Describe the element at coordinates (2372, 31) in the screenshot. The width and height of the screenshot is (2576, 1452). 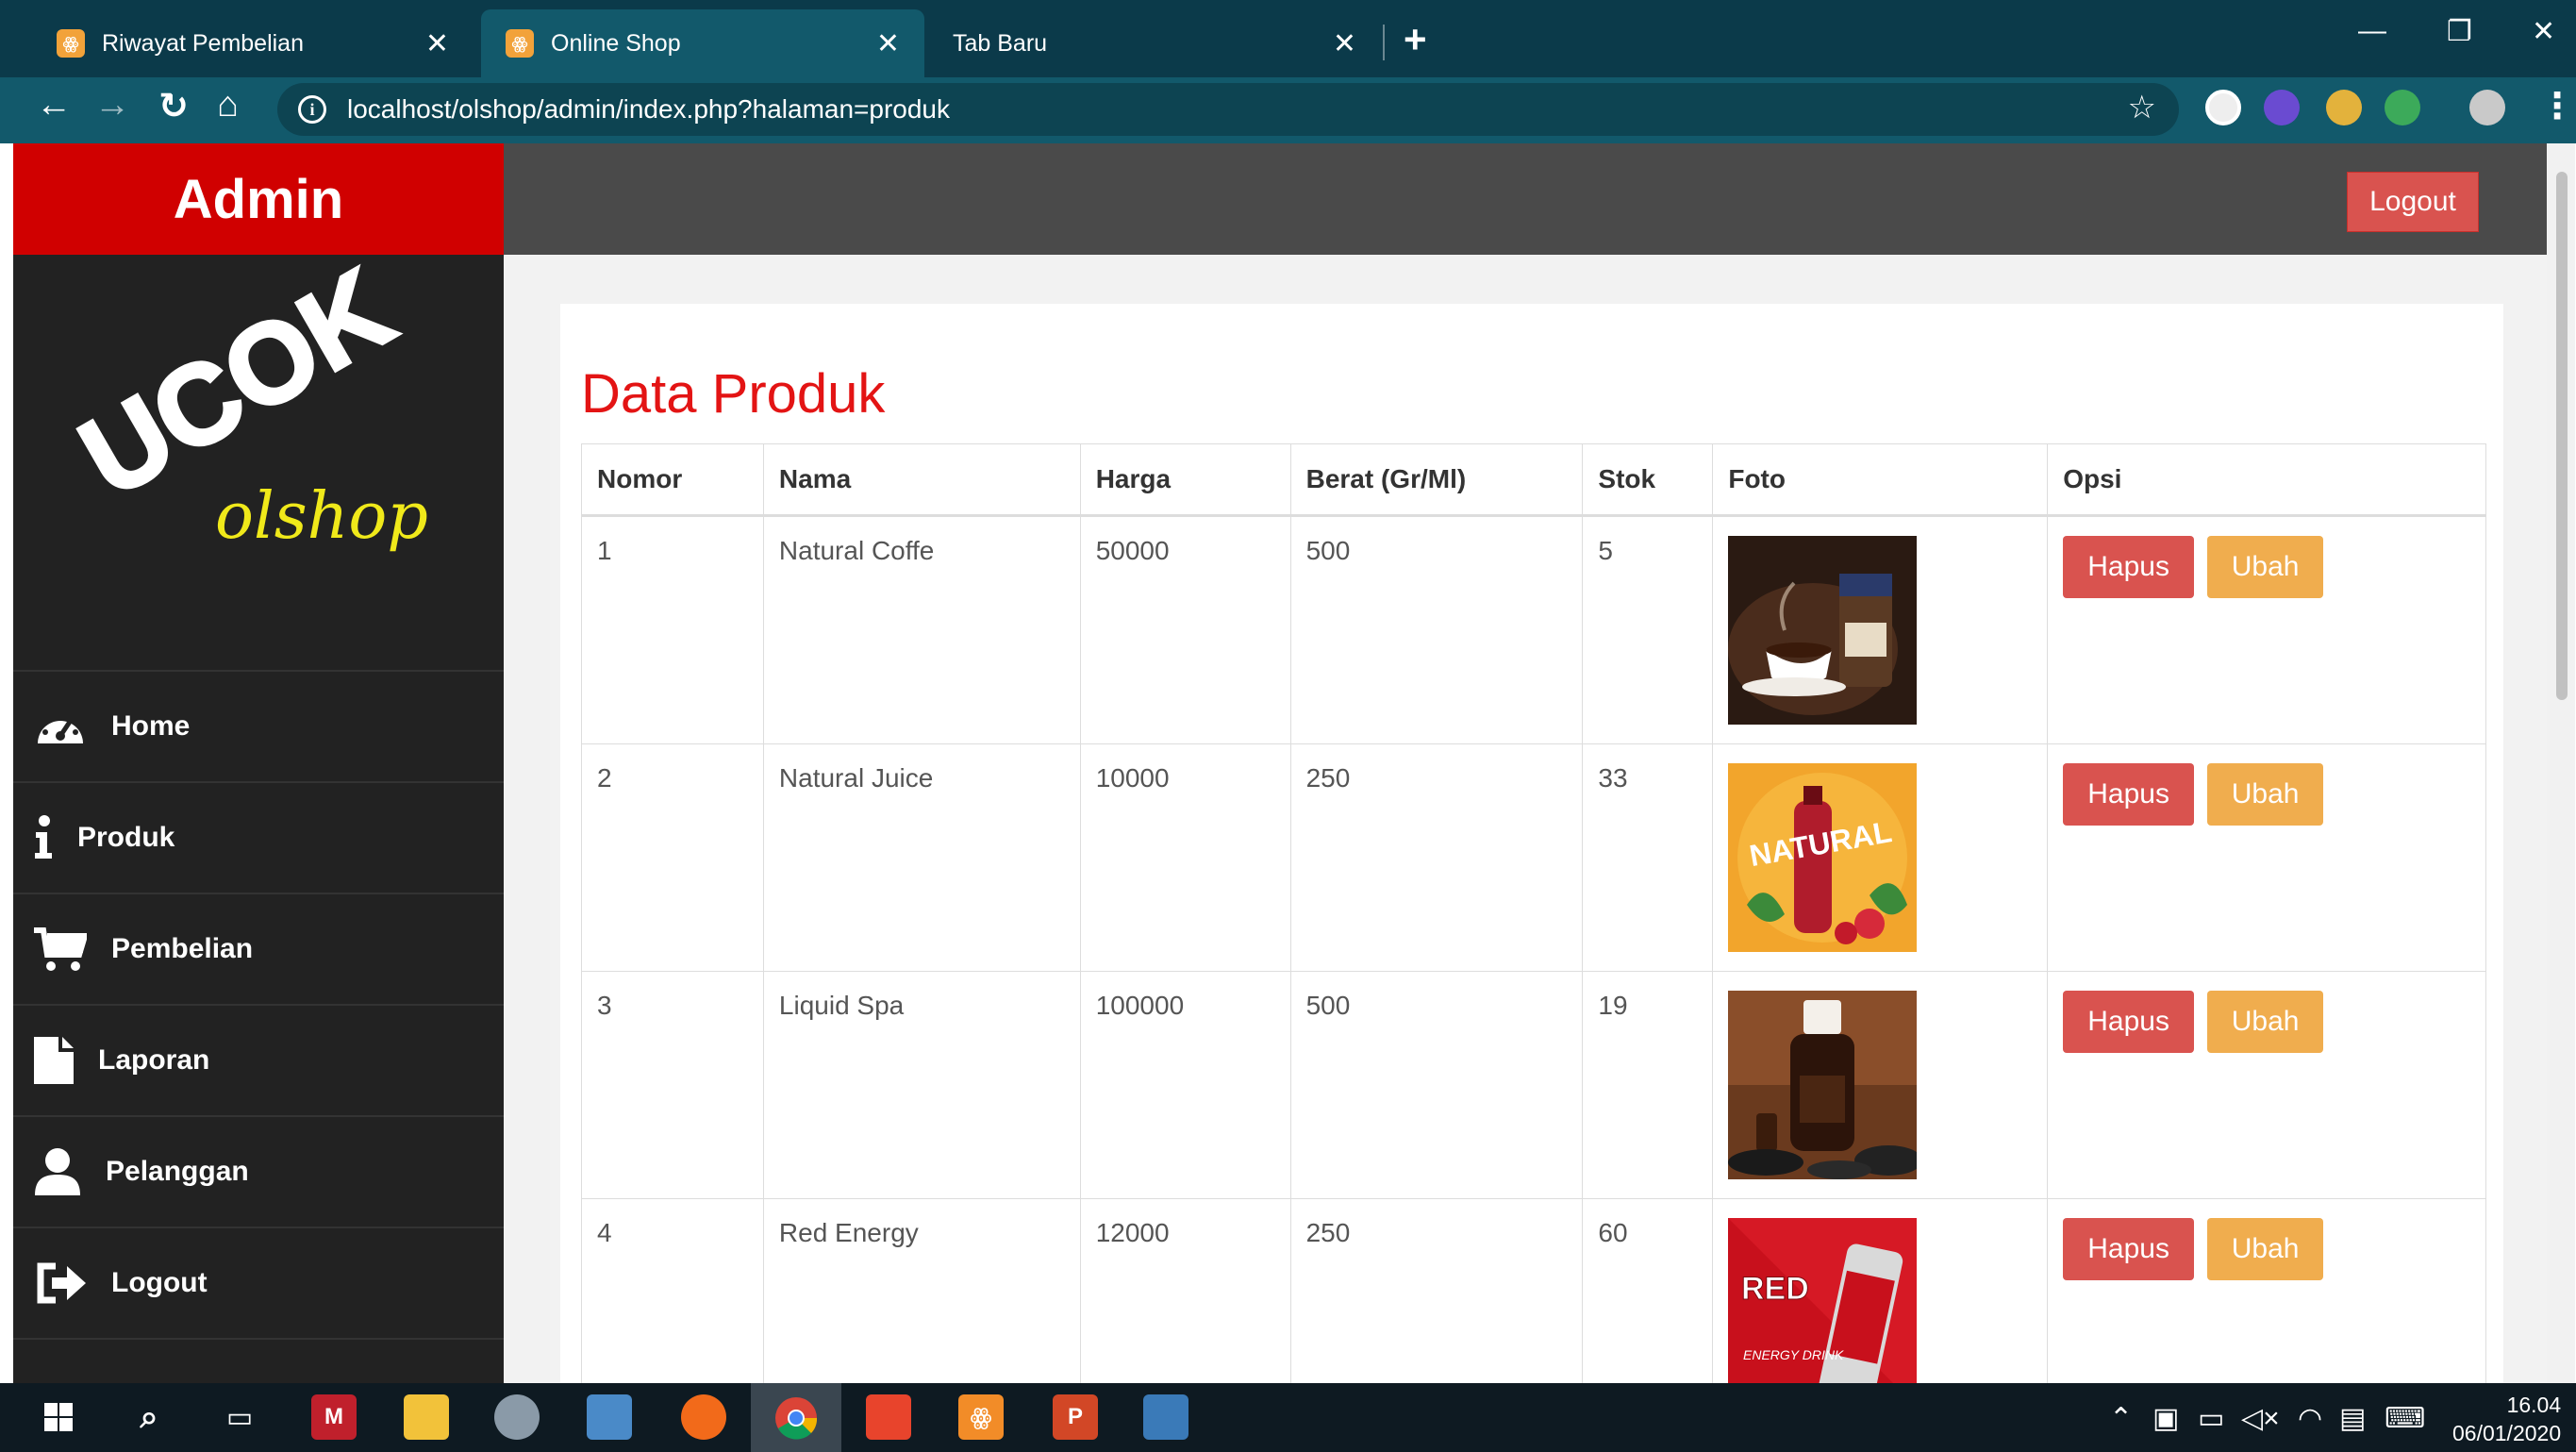
I see `minimize-icon: —` at that location.